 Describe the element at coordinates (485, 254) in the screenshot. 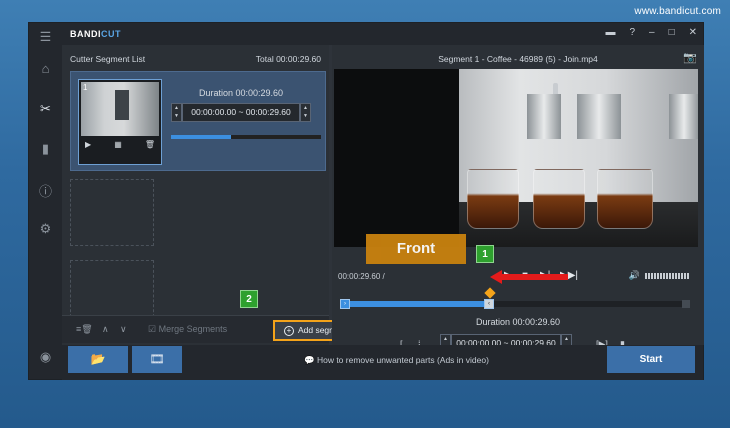

I see `step-badge-1: 1` at that location.